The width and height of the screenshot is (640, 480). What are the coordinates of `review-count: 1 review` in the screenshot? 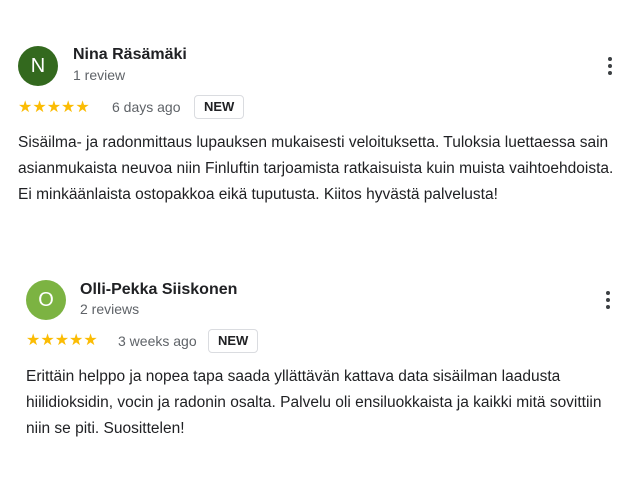 It's located at (99, 75).